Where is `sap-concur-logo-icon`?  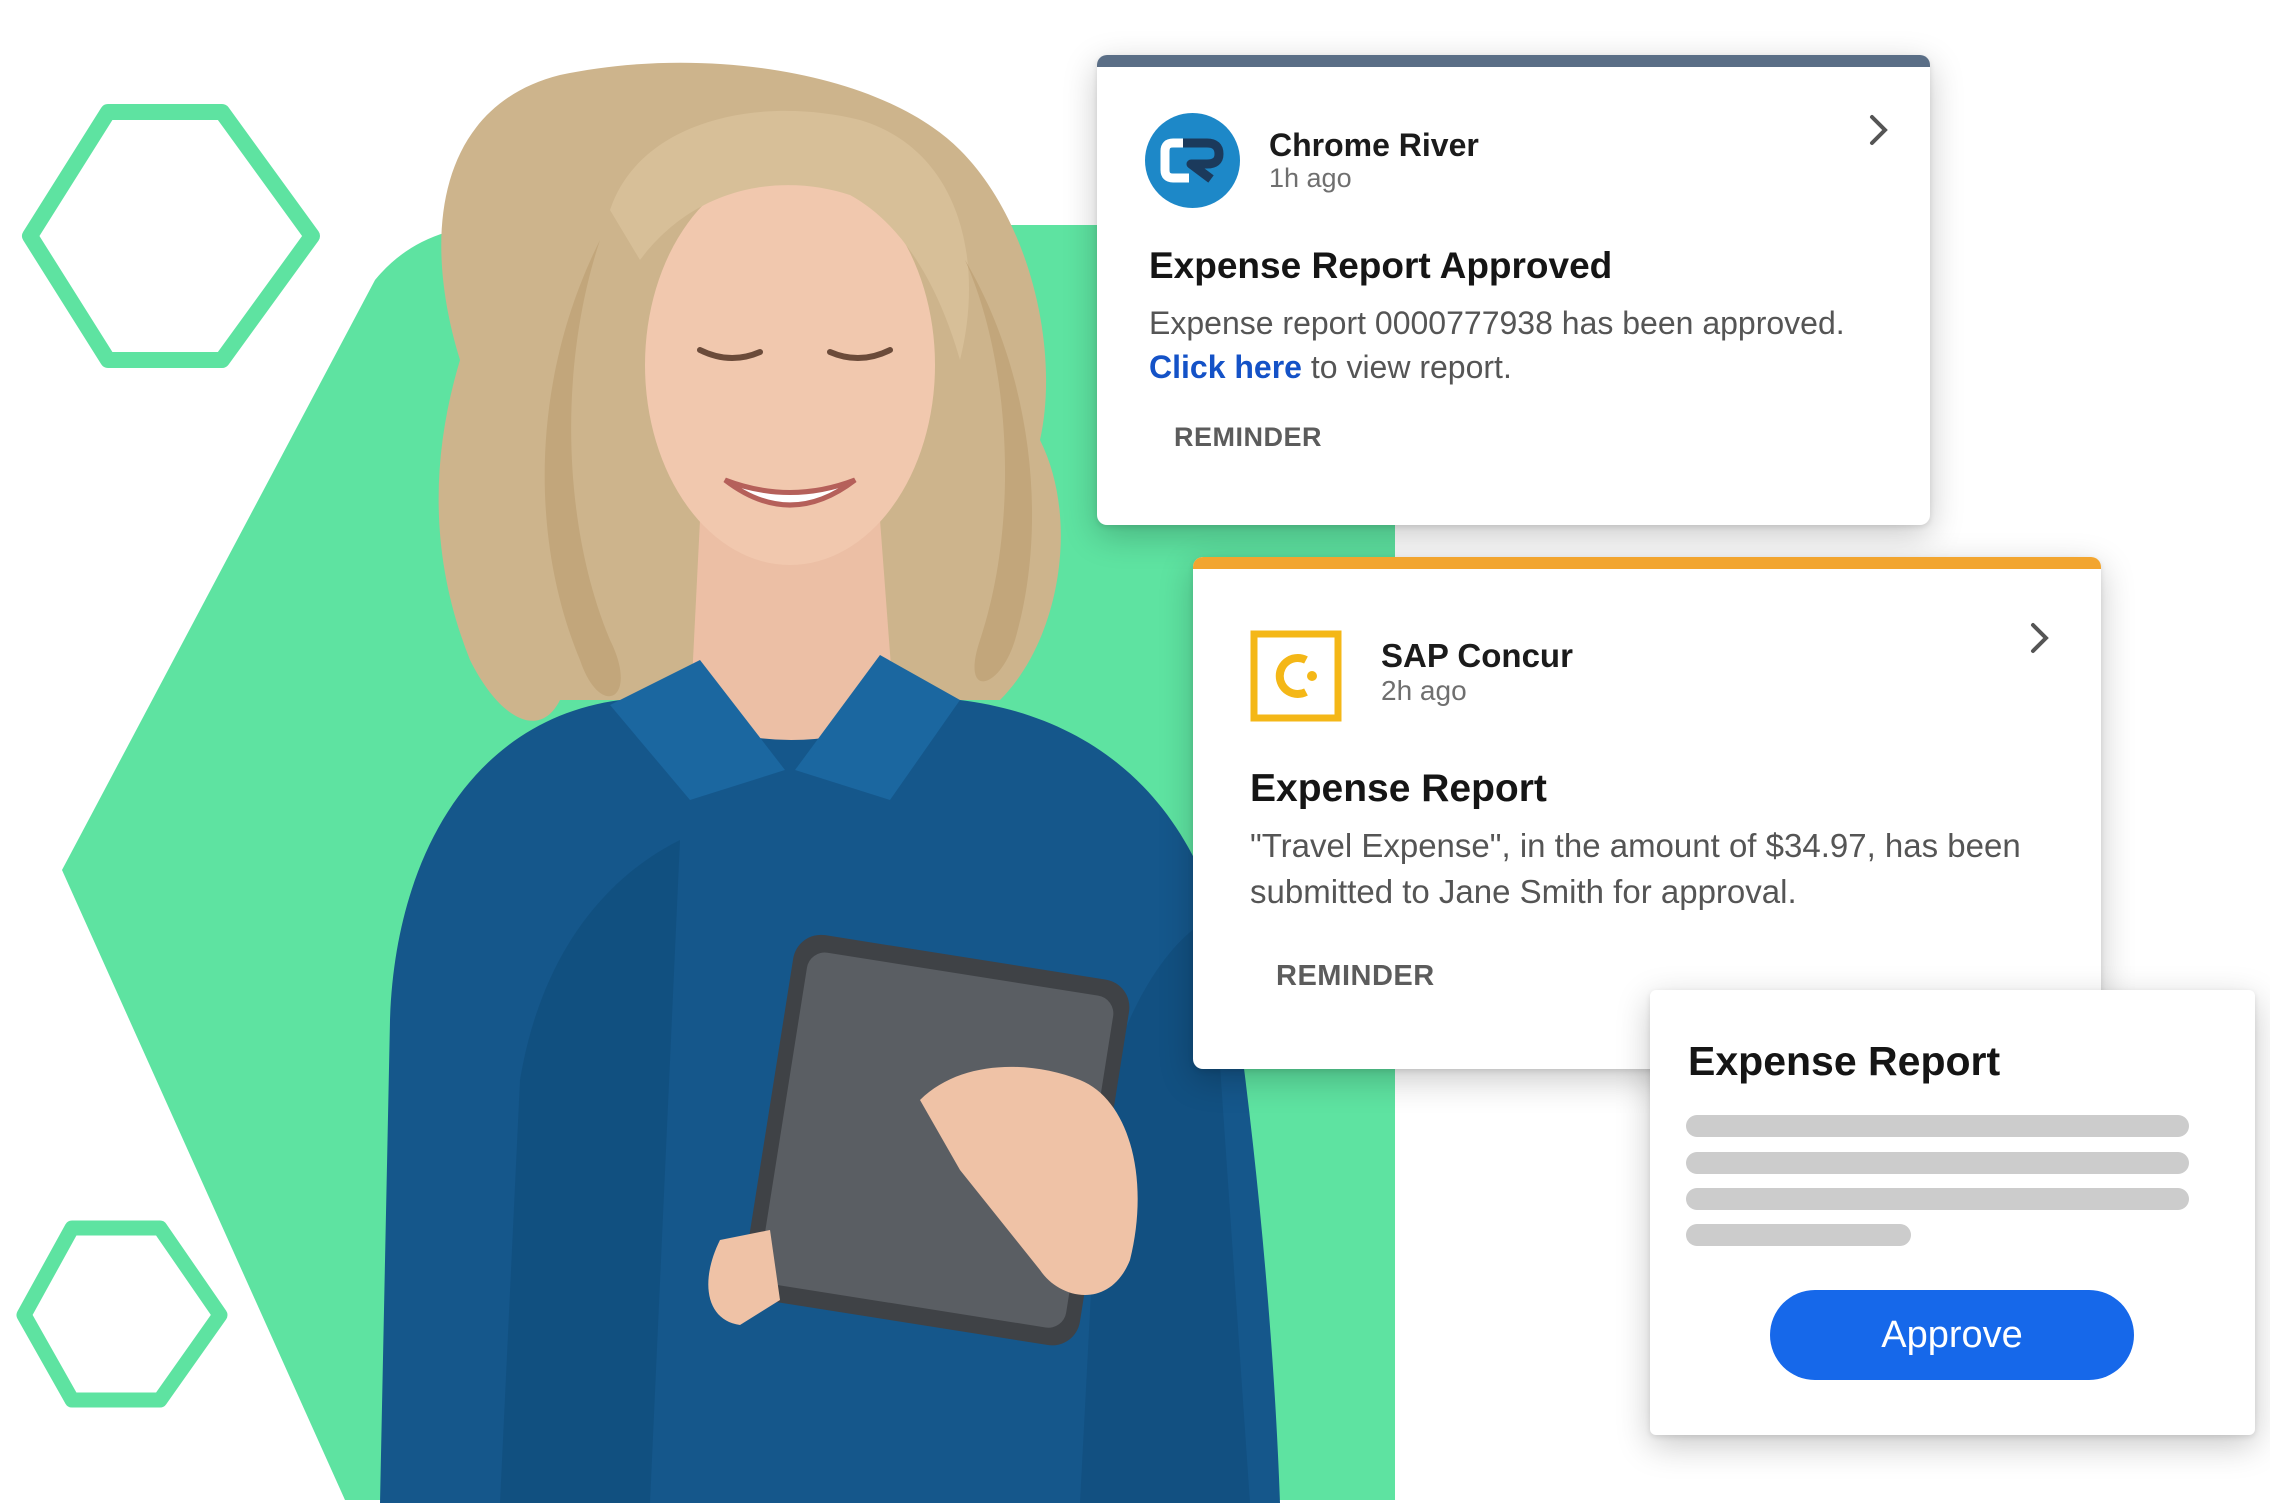
sap-concur-logo-icon is located at coordinates (1296, 676).